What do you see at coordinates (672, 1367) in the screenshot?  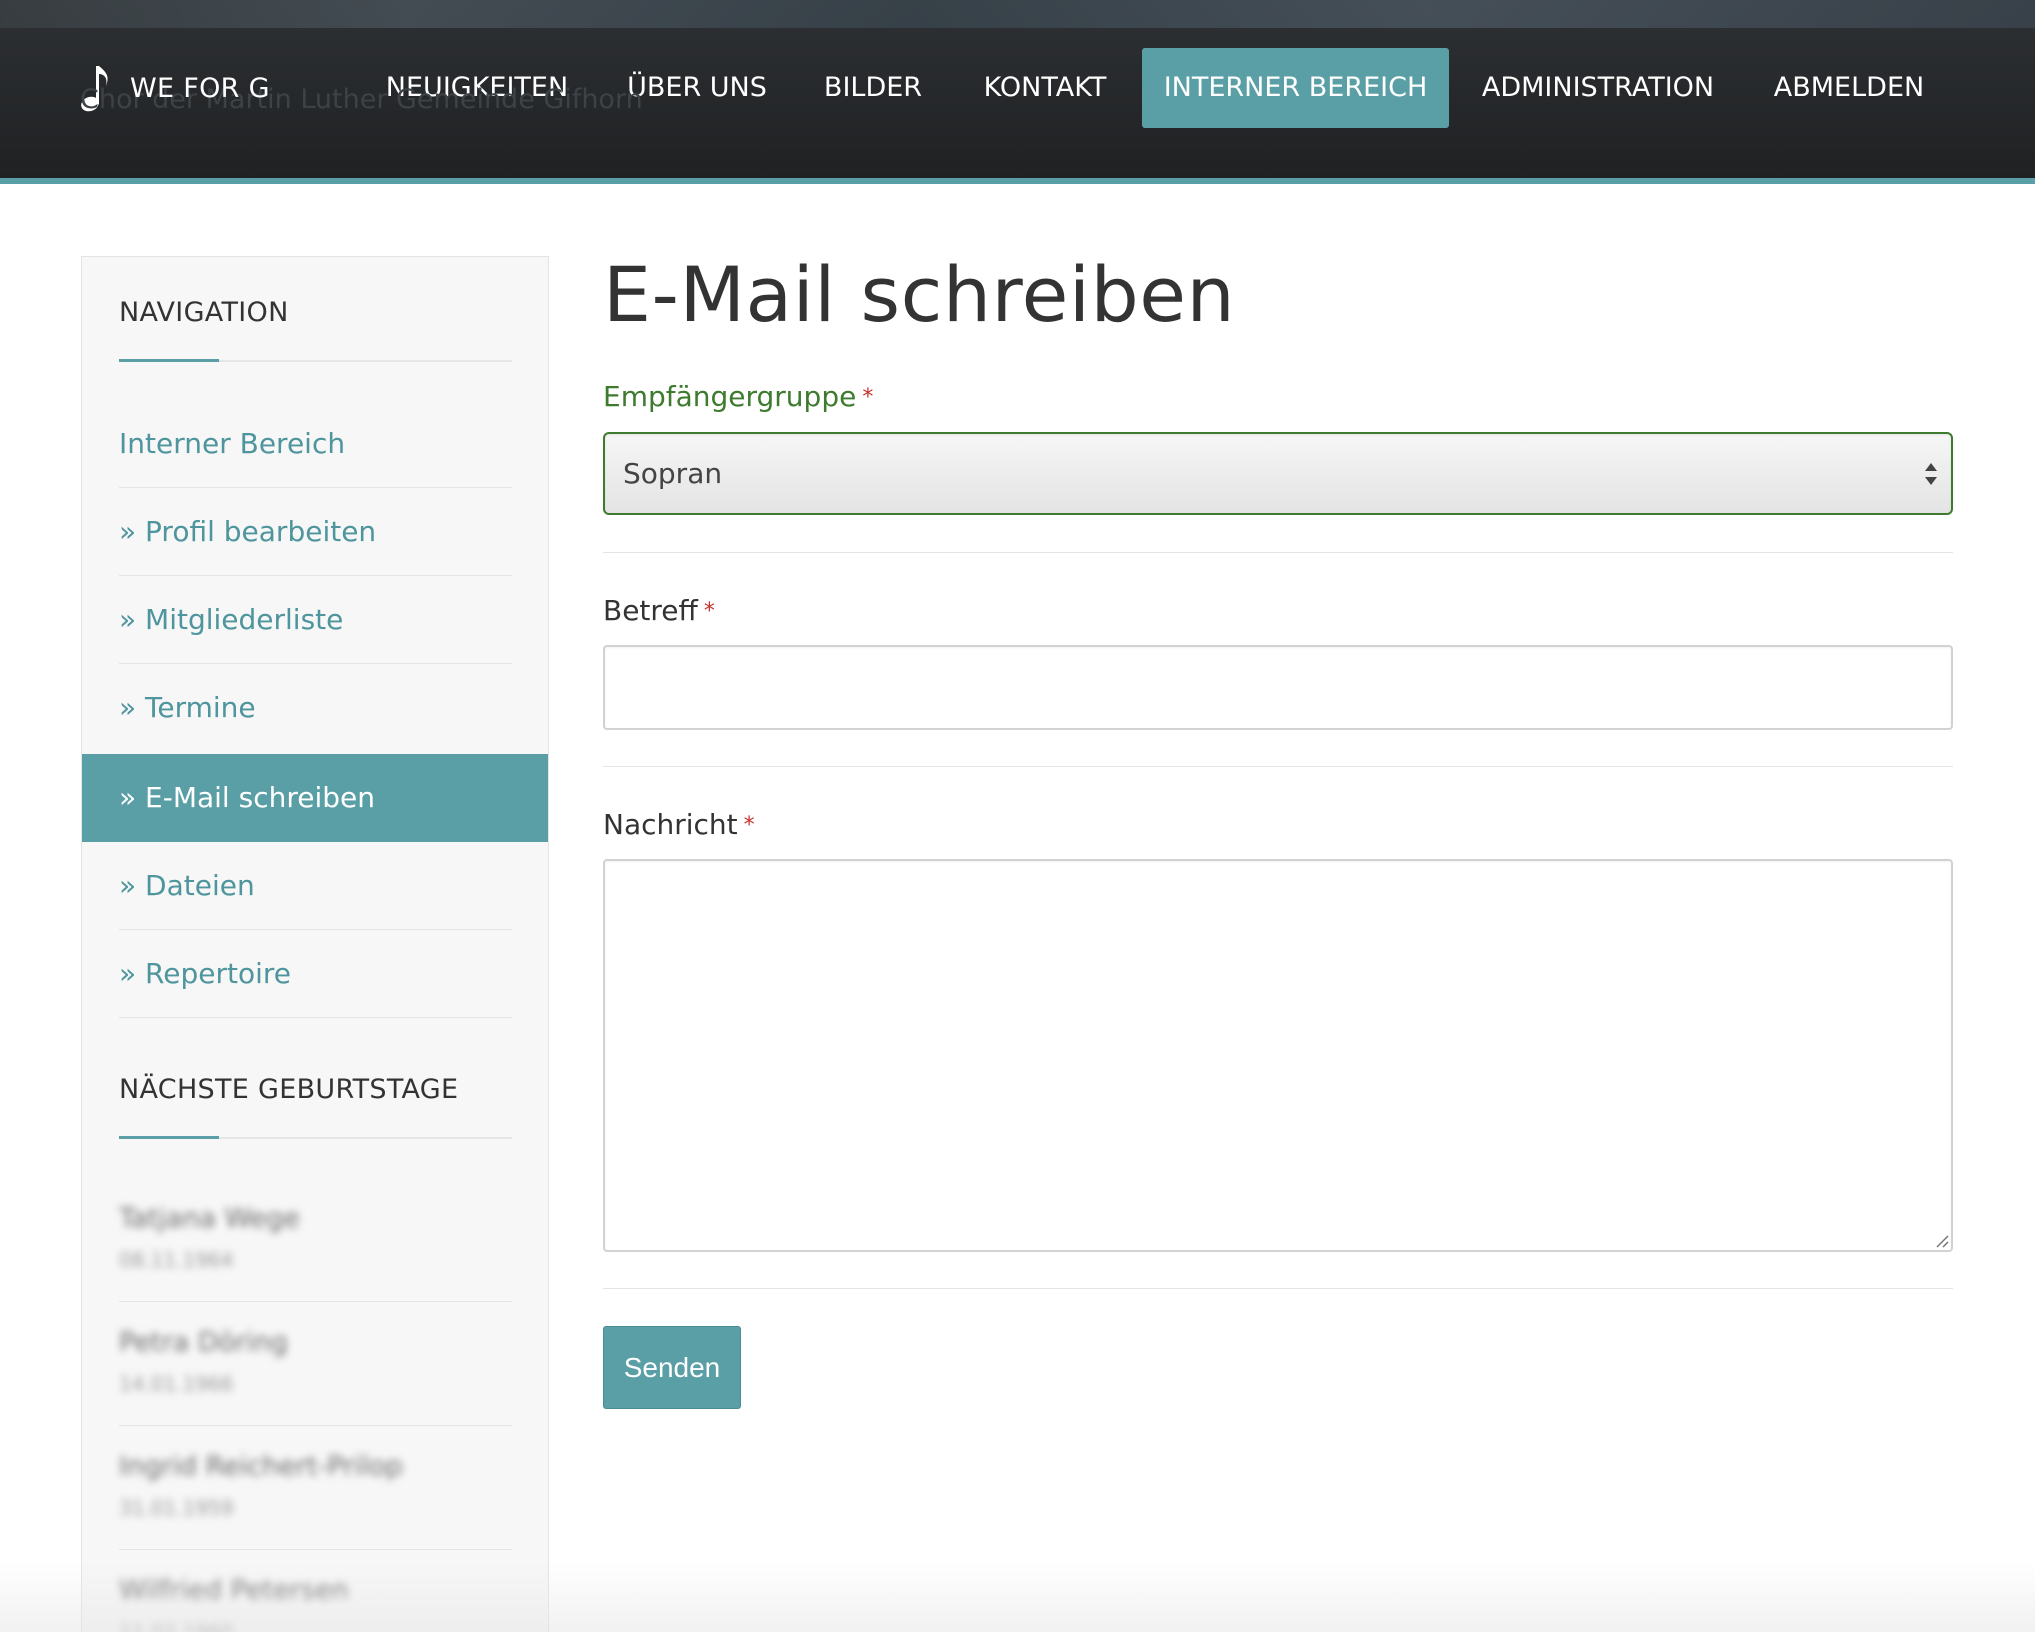 I see `send-button: Senden` at bounding box center [672, 1367].